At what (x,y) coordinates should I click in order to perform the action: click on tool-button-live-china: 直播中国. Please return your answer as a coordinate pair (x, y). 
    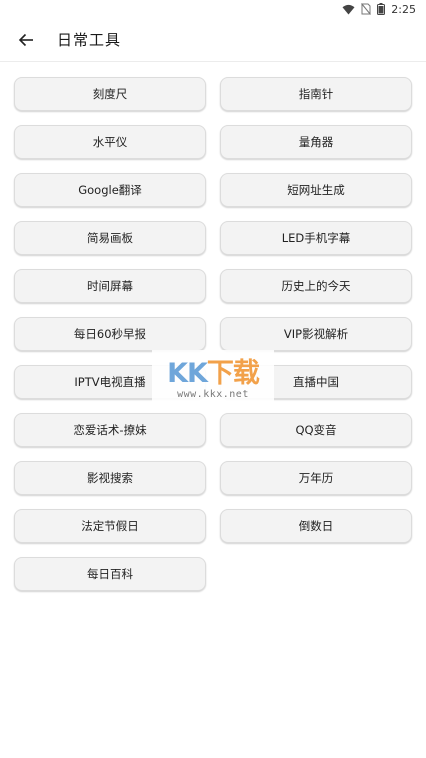
    Looking at the image, I should click on (316, 382).